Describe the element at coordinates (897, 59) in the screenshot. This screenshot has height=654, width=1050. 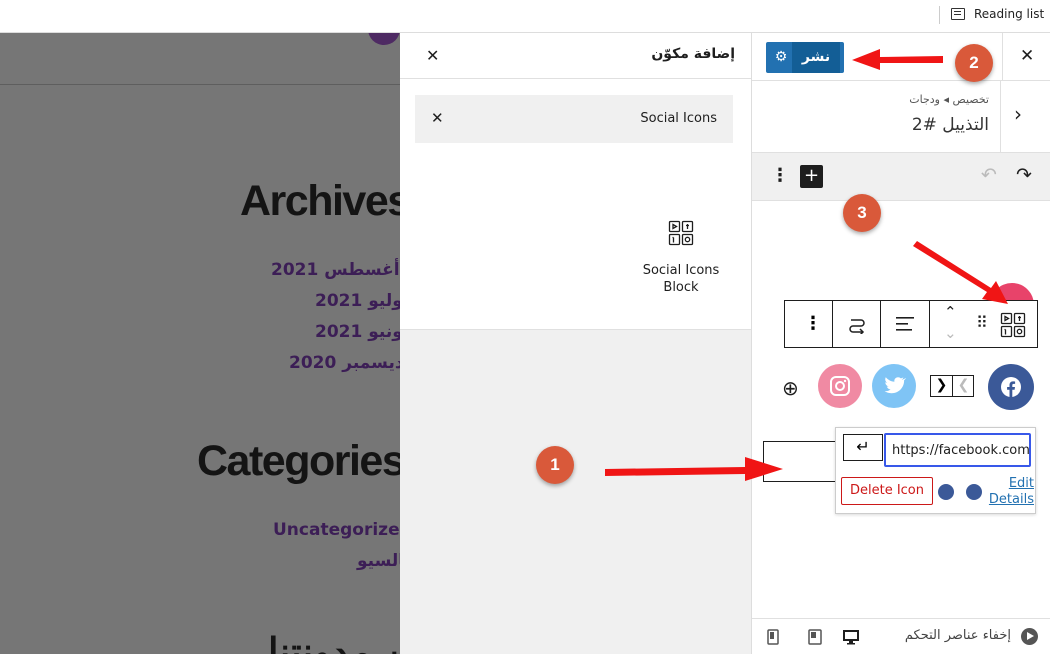
I see `arrow-to-publish` at that location.